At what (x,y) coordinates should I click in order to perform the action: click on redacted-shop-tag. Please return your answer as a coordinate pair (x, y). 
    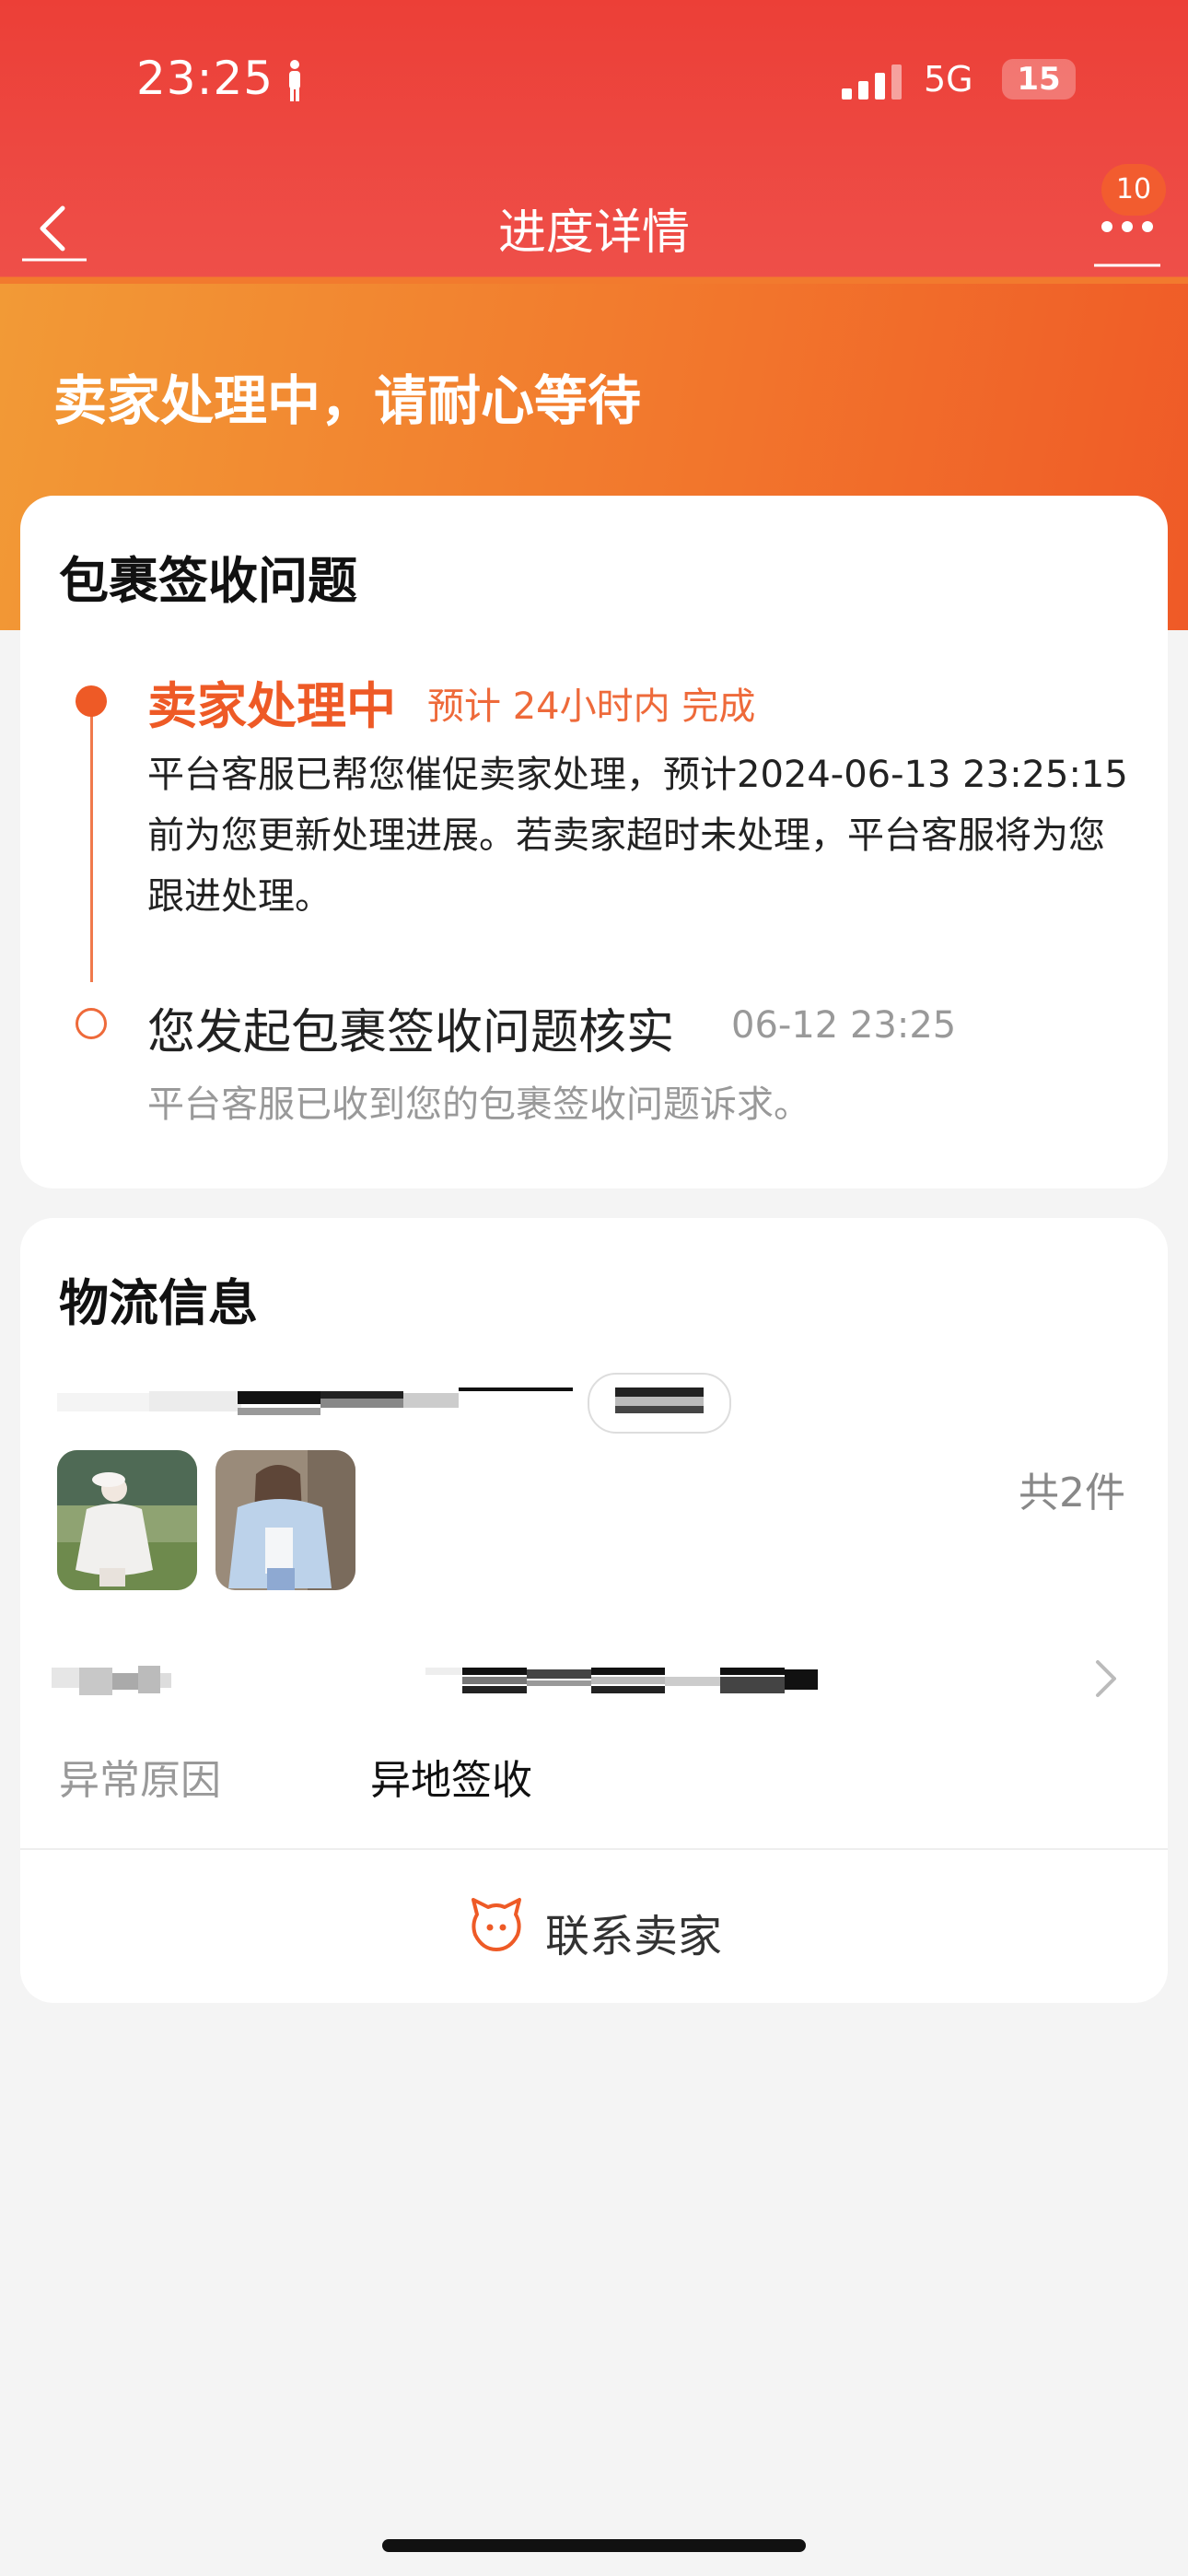
    Looking at the image, I should click on (659, 1403).